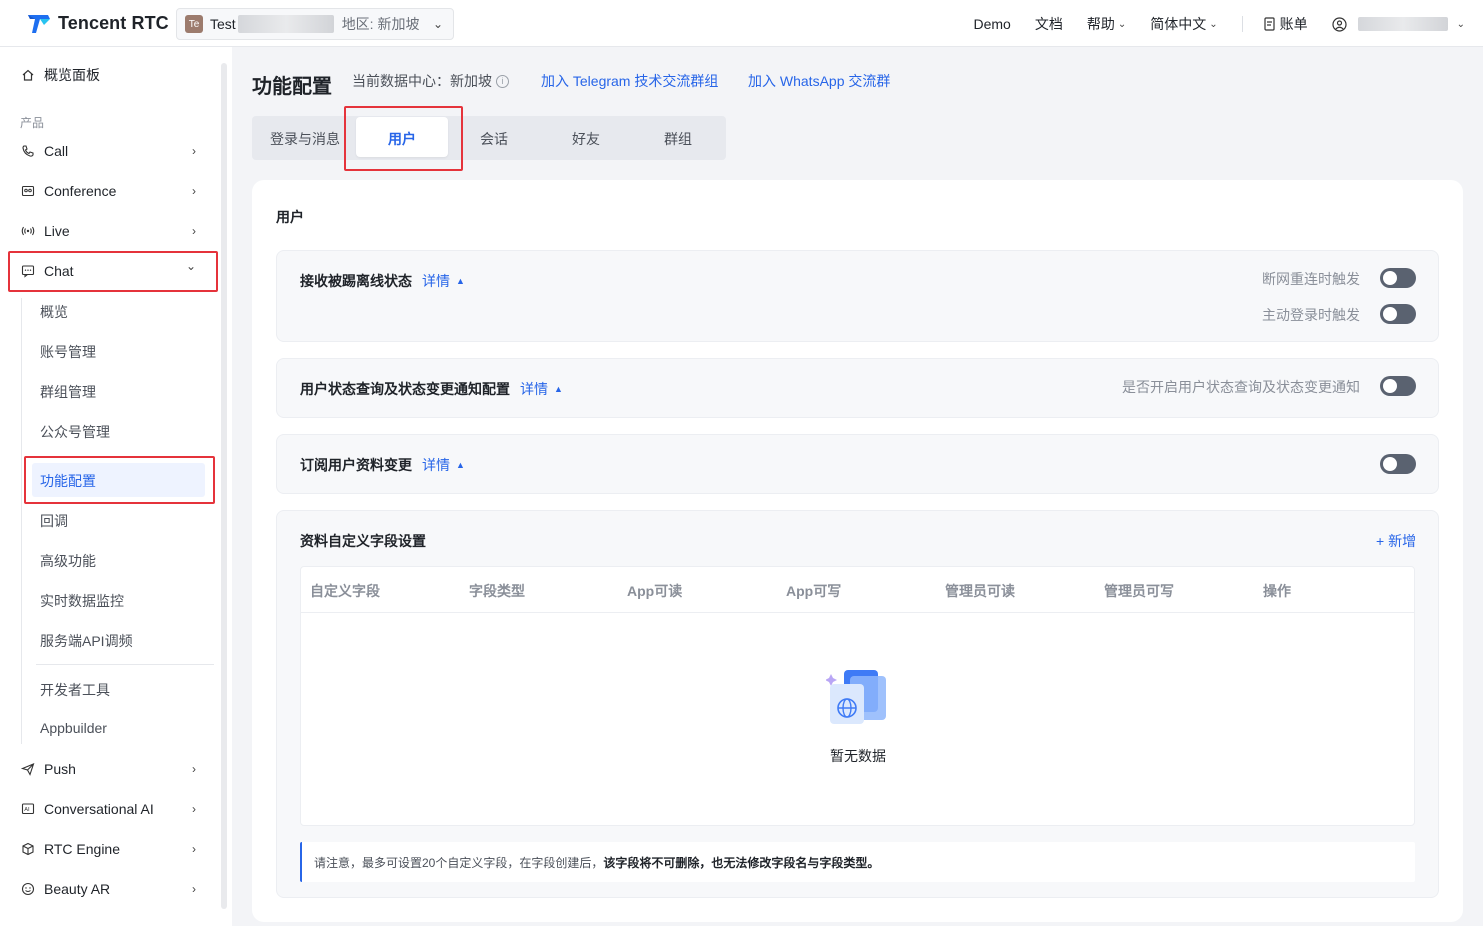 The width and height of the screenshot is (1483, 926). I want to click on face-icon, so click(28, 889).